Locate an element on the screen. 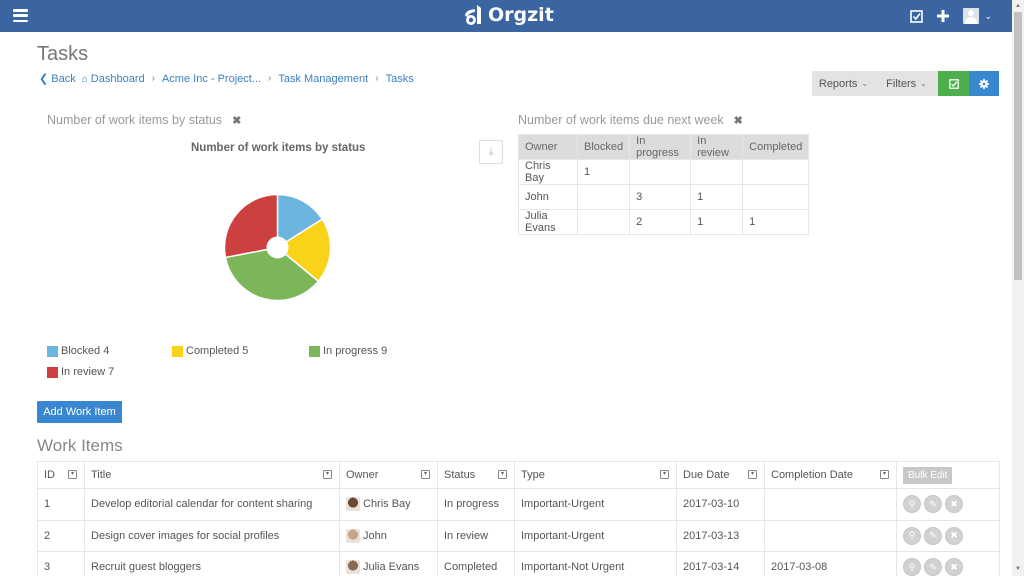  column-header-completion-date: Completion Date ▾ is located at coordinates (830, 475).